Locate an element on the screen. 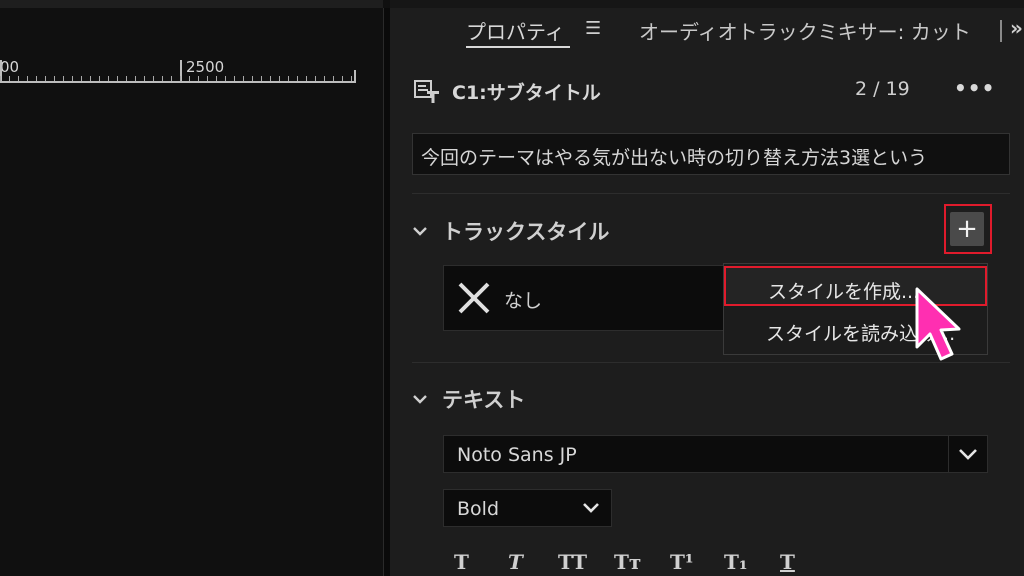 Image resolution: width=1024 pixels, height=576 pixels. bold-button: T is located at coordinates (461, 562).